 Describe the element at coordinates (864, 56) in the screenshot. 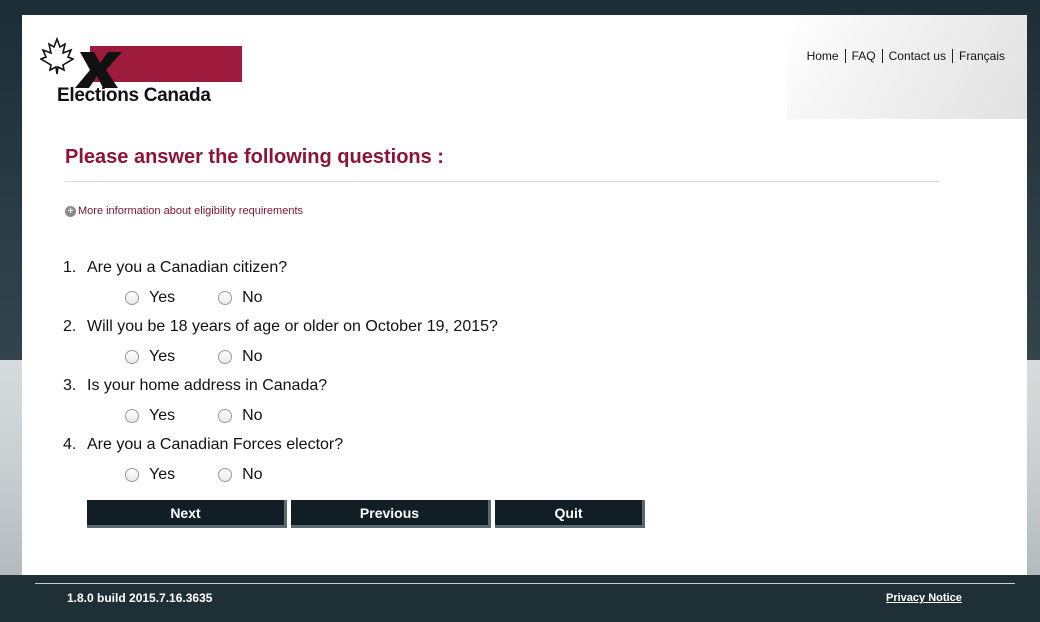

I see `nav-faq: FAQ` at that location.